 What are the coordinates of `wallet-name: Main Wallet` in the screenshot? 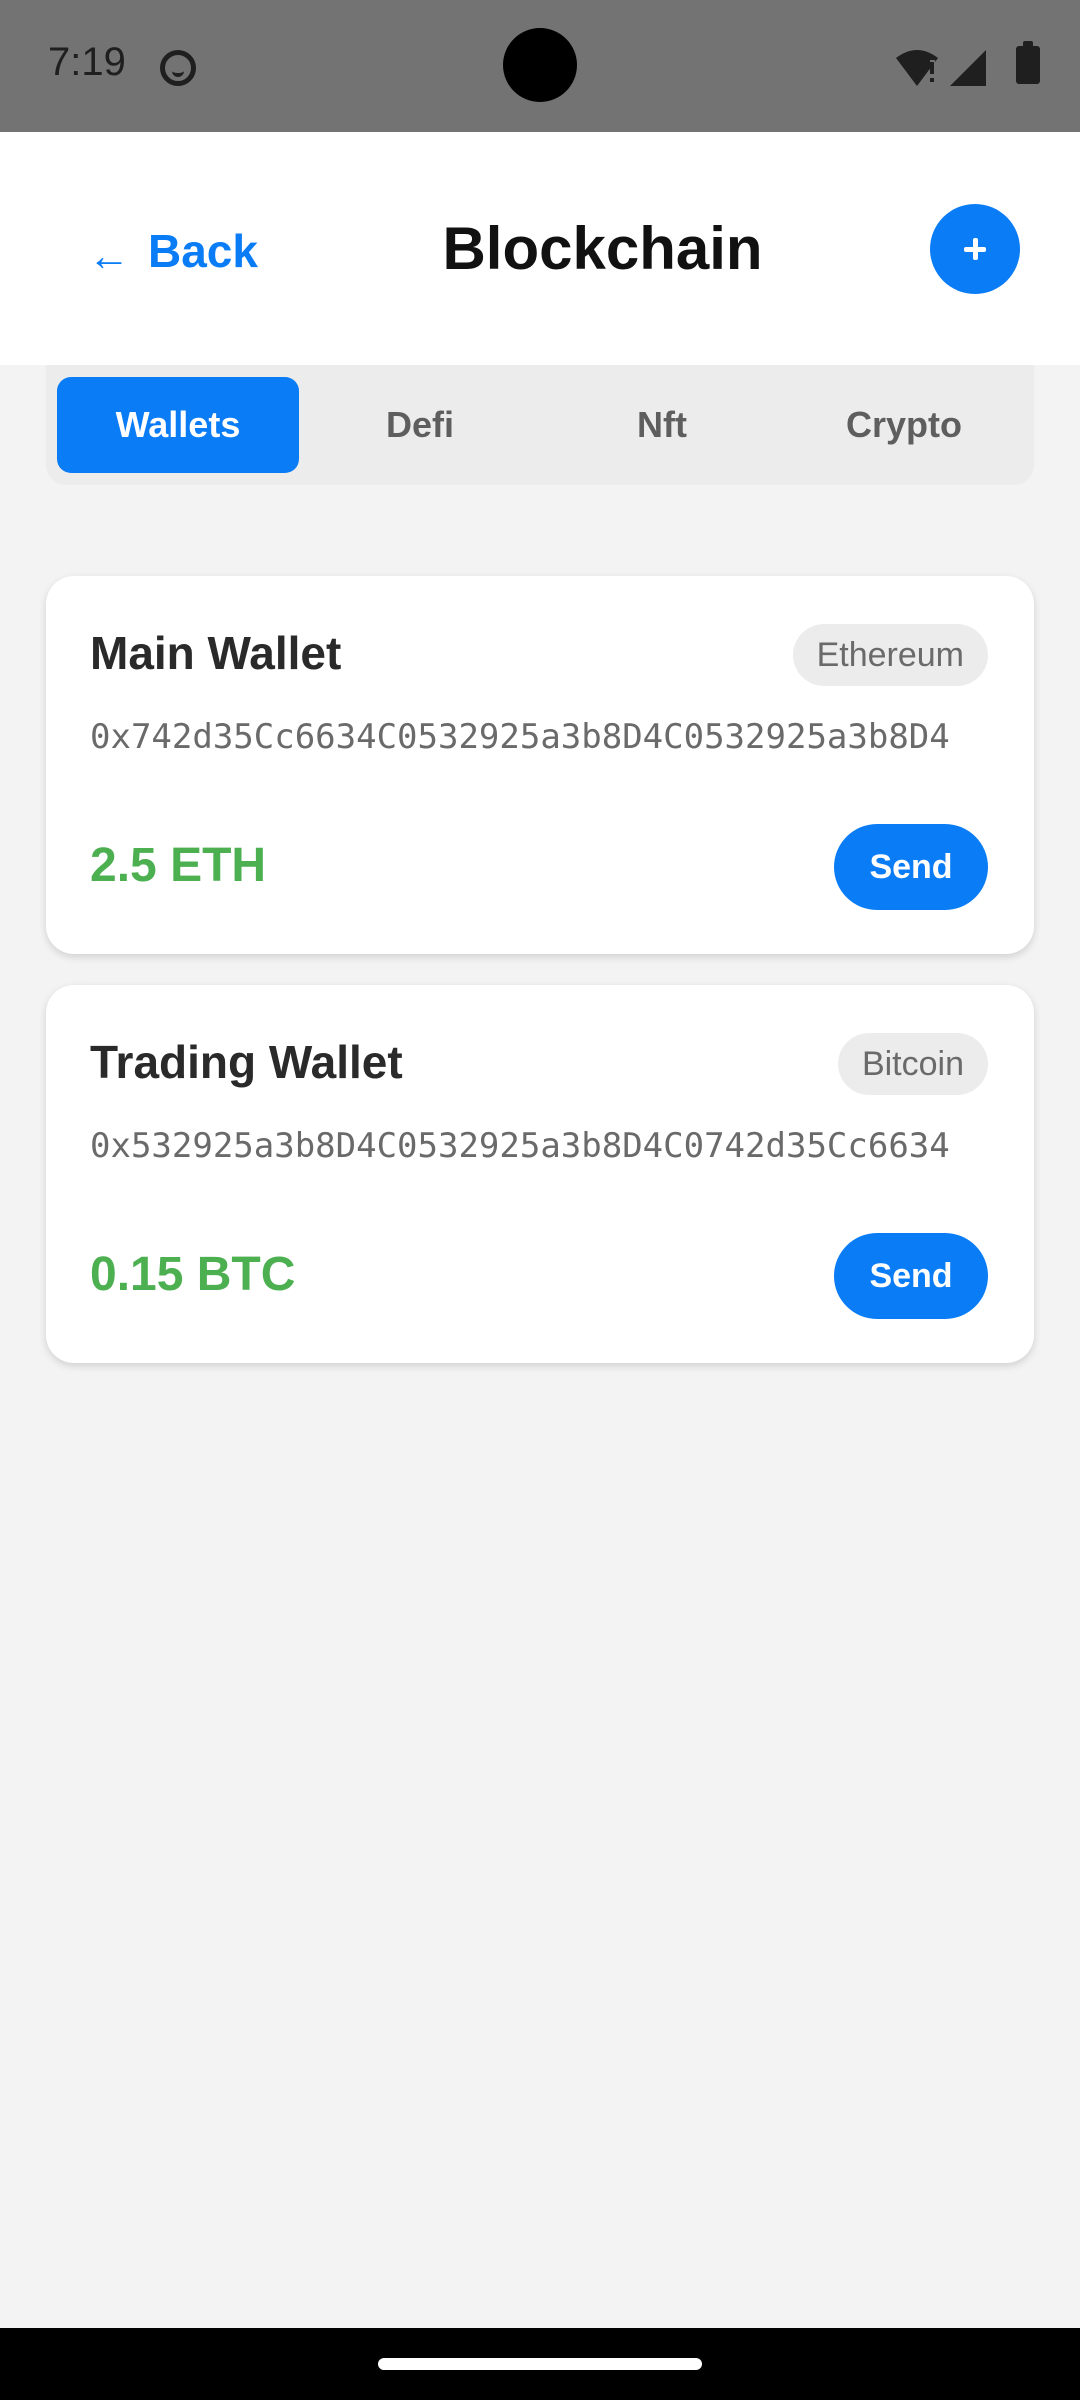 It's located at (216, 653).